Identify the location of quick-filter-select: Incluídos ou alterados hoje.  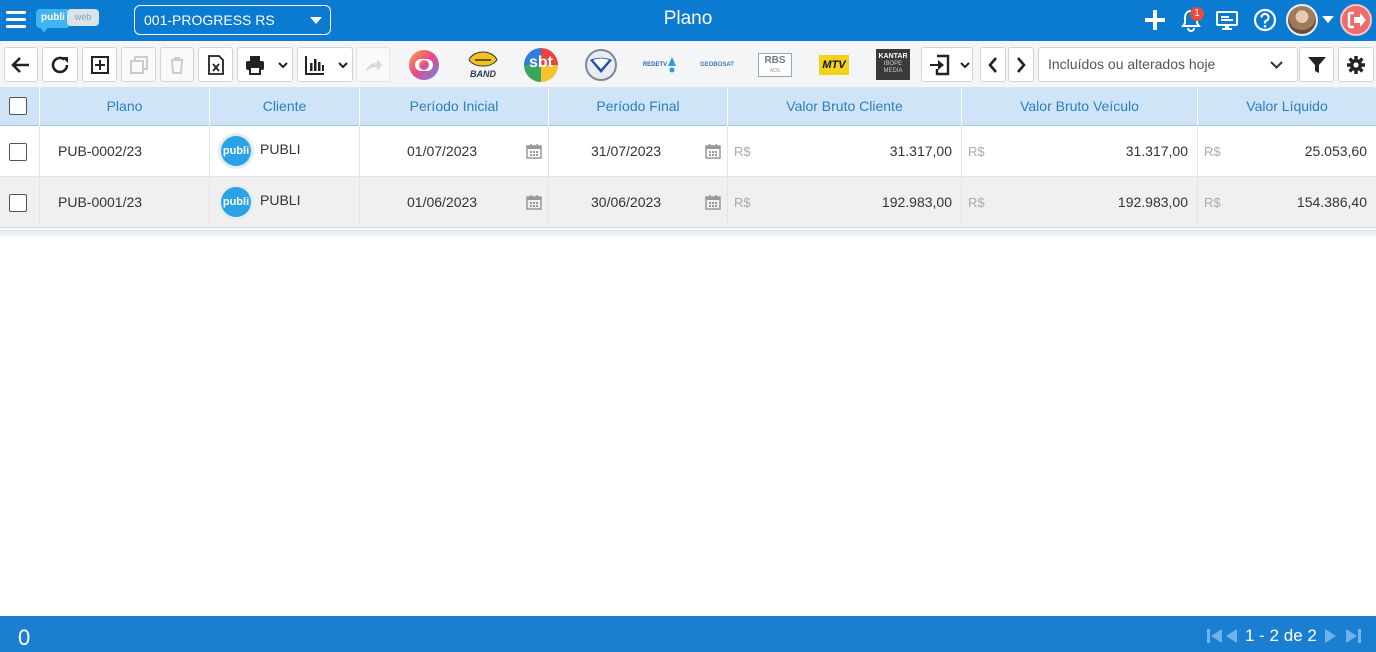
(1168, 64).